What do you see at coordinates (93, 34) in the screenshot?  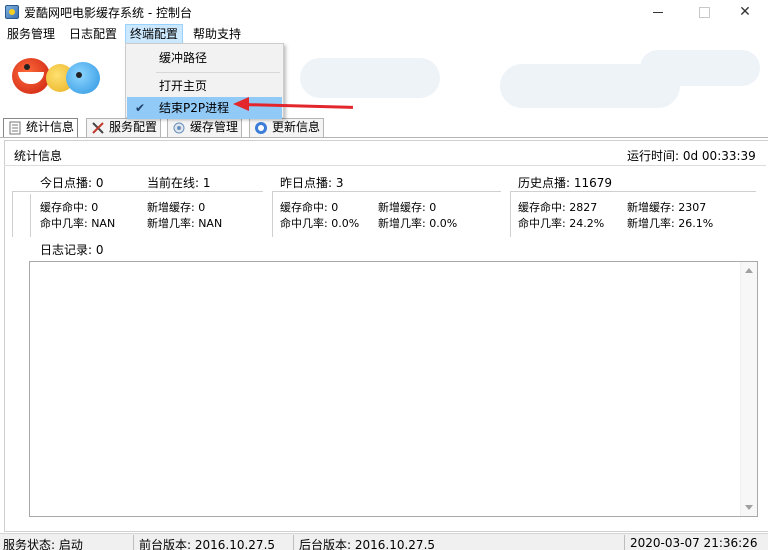 I see `menu-log-config: 日志配置` at bounding box center [93, 34].